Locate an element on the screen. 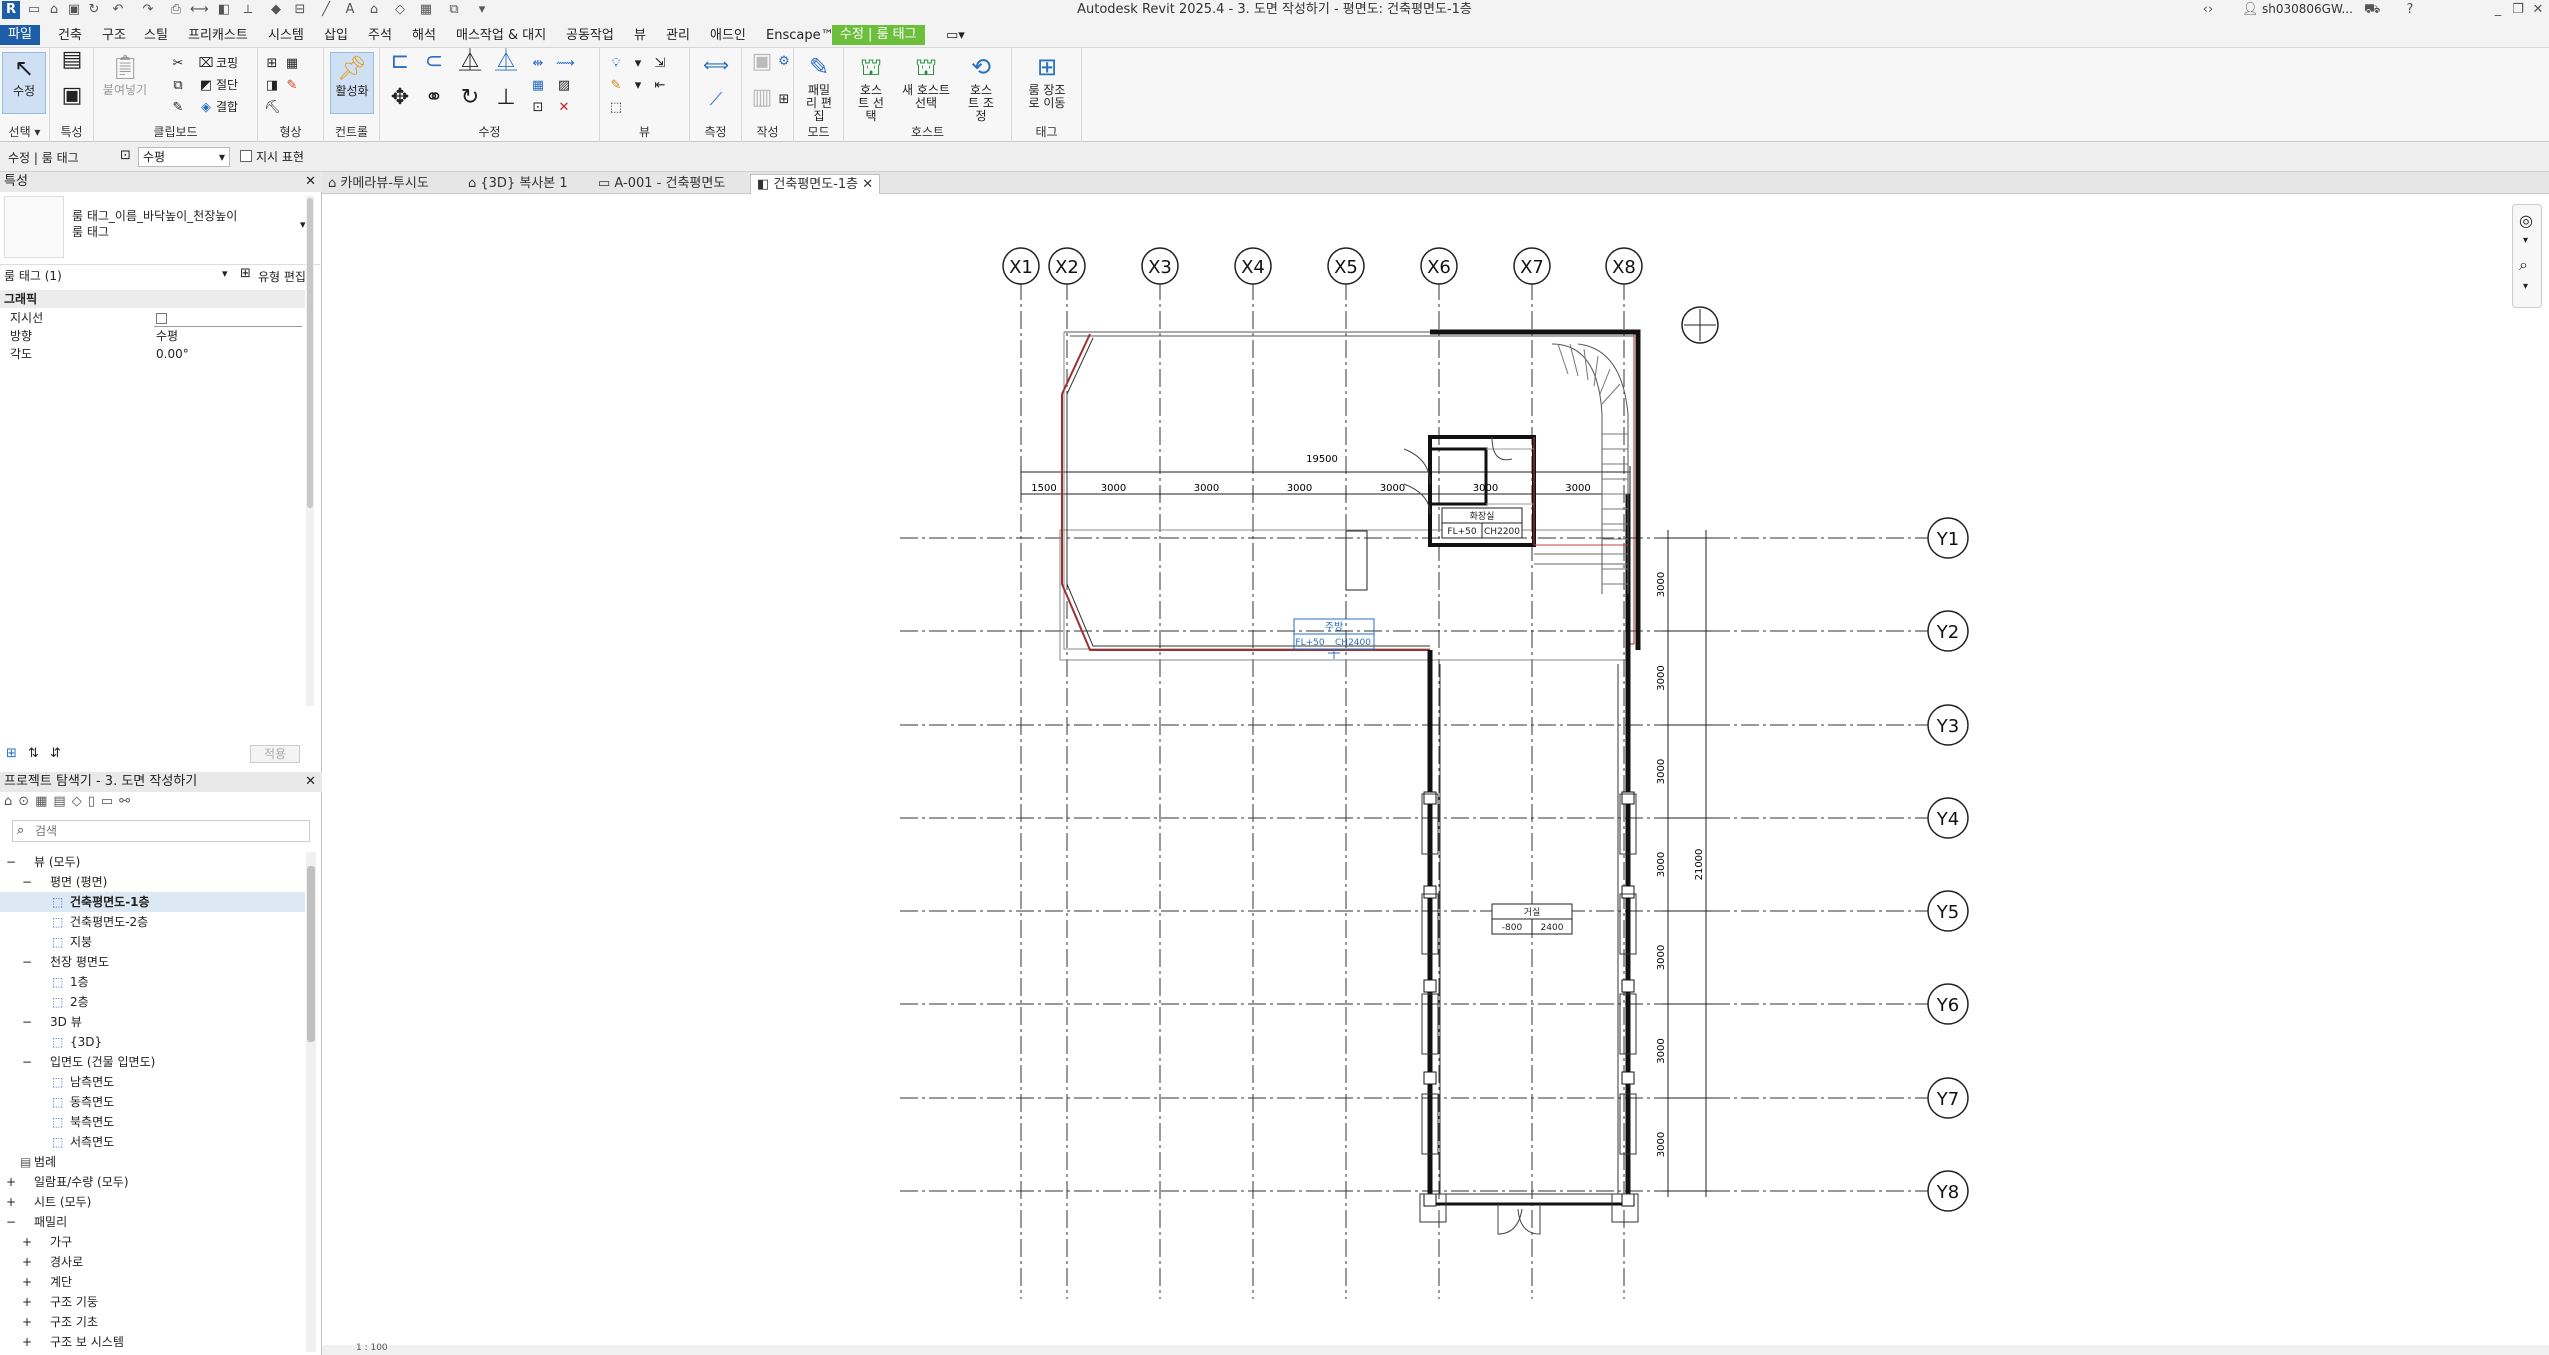  measure-distance-icon: ⟺ is located at coordinates (716, 67).